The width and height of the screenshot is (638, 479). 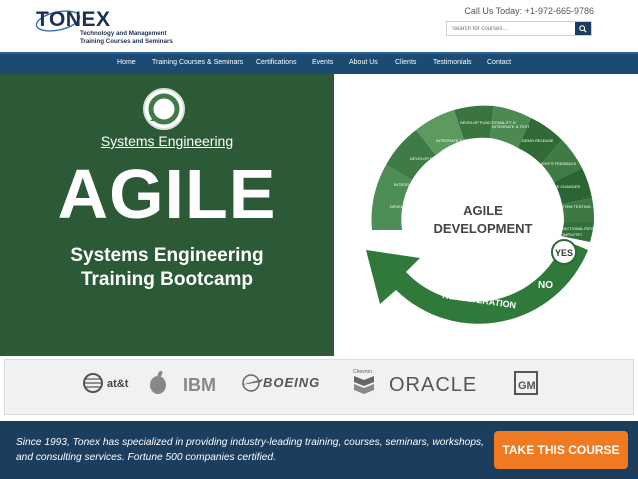 I want to click on client-logos-strip: at&t IBM BOEING Chevron ORACLE GM, so click(x=319, y=387).